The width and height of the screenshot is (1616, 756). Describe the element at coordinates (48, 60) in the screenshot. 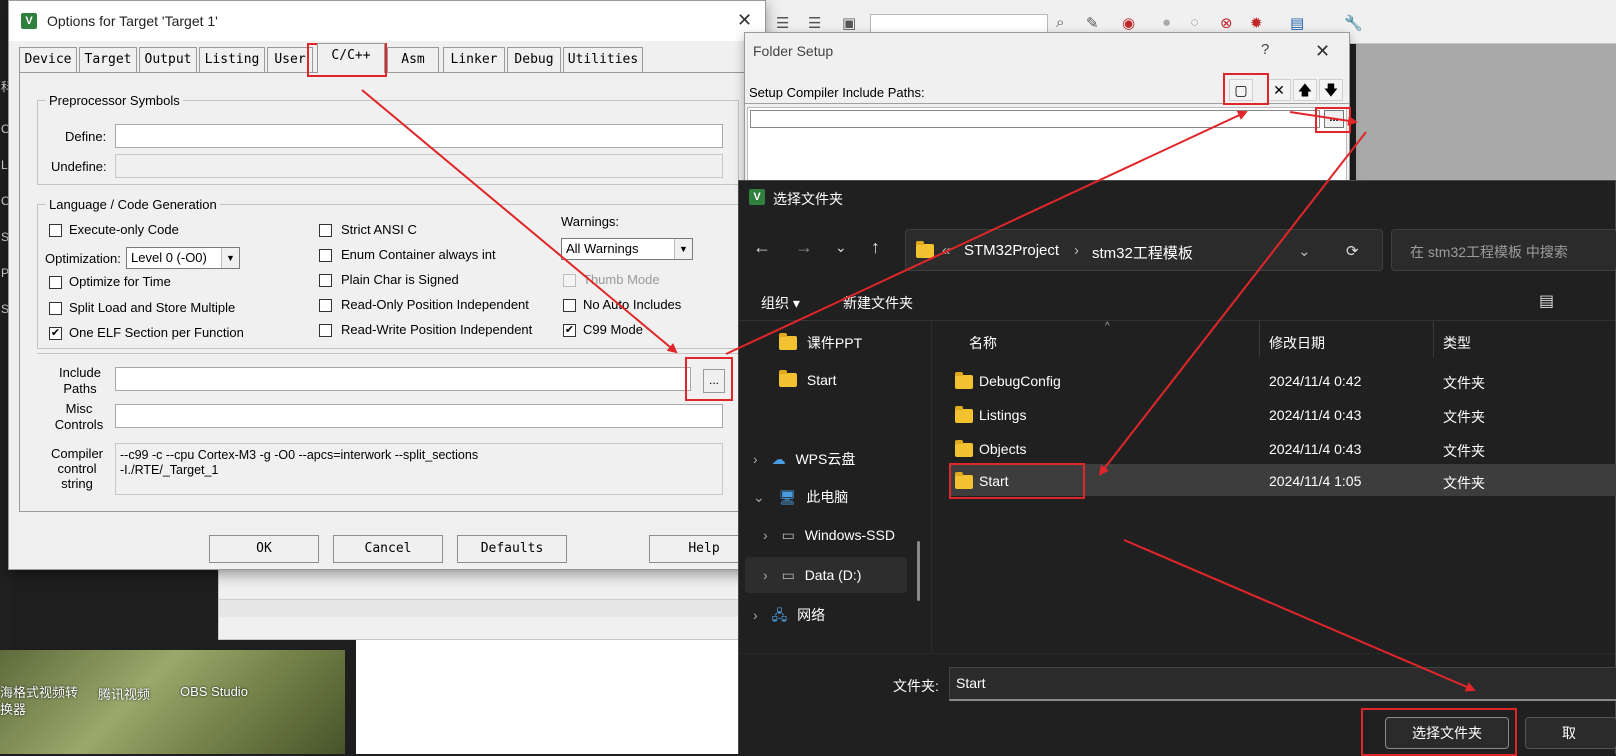

I see `tab-device: Device` at that location.